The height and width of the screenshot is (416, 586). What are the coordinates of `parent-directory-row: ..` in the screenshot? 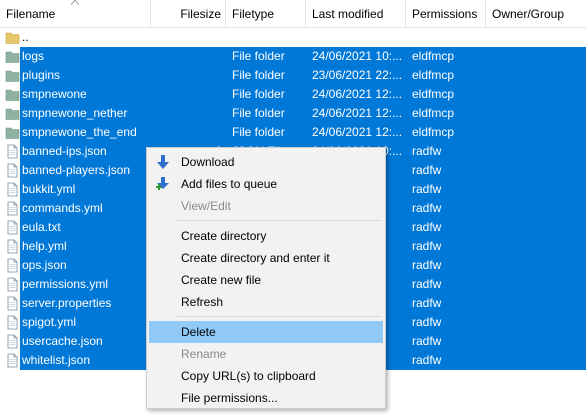 It's located at (293, 37).